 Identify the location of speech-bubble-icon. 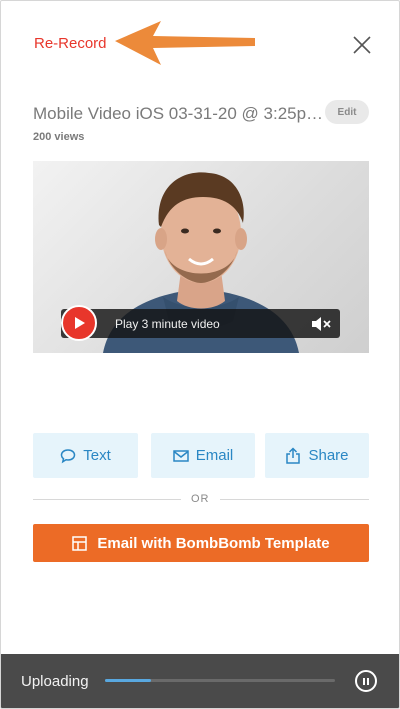
(68, 455).